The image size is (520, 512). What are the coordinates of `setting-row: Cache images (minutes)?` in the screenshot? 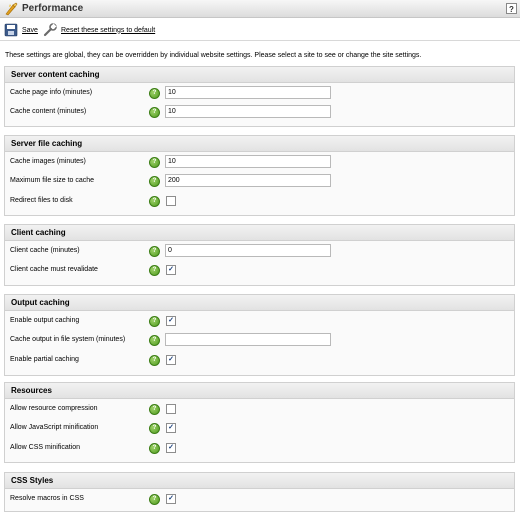 It's located at (259, 162).